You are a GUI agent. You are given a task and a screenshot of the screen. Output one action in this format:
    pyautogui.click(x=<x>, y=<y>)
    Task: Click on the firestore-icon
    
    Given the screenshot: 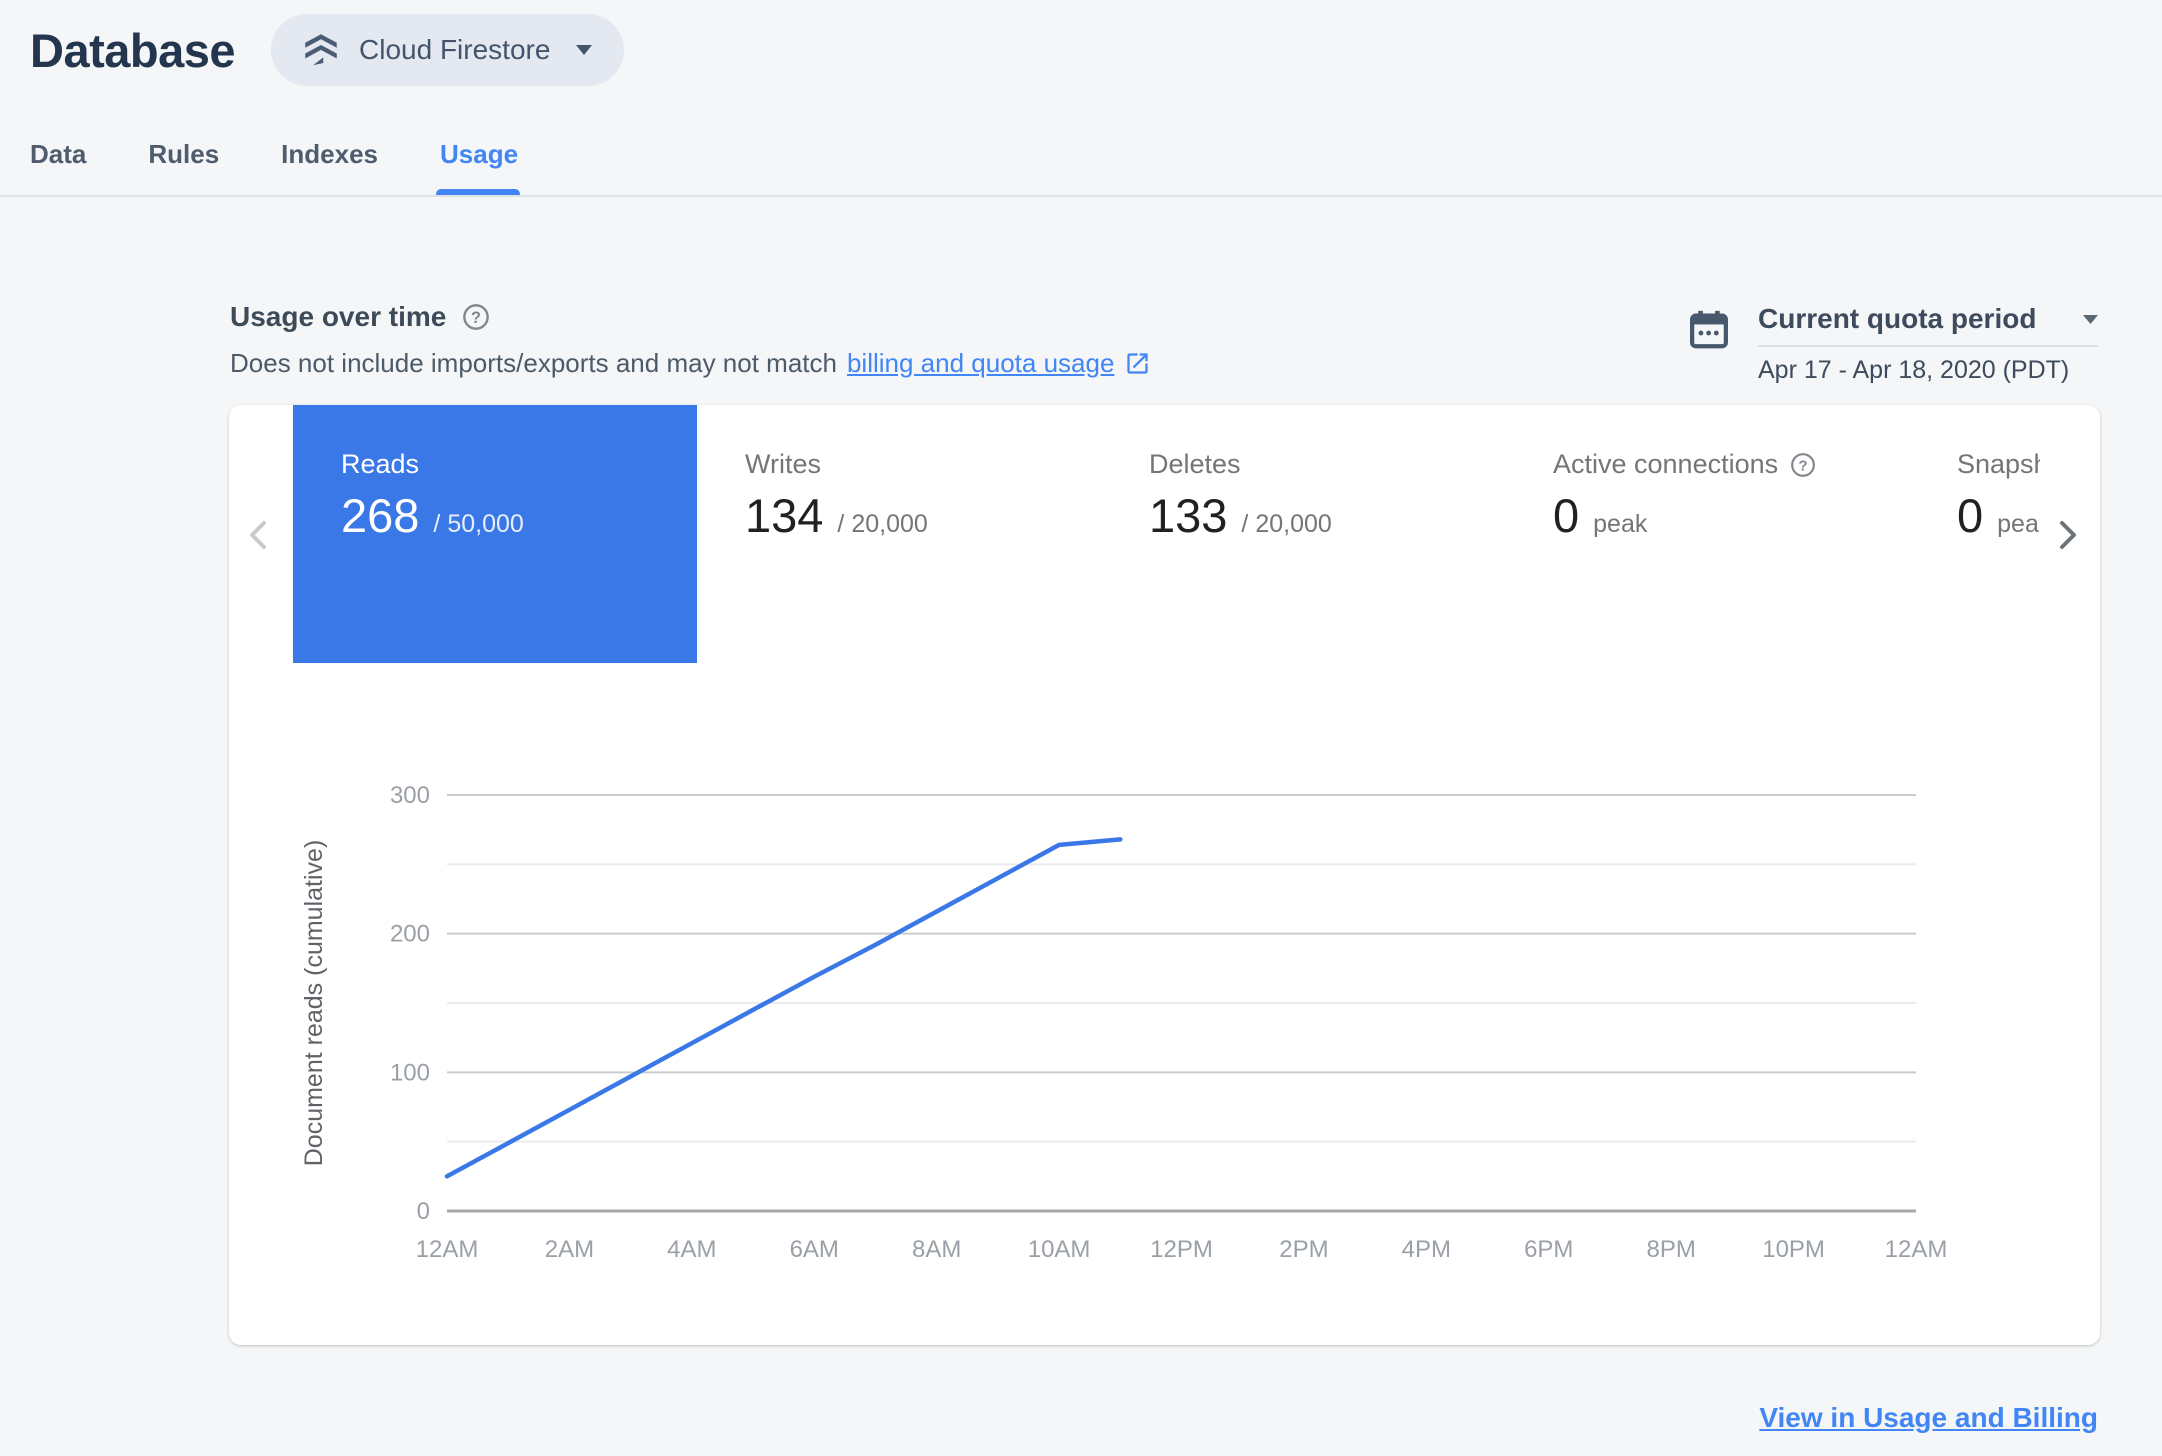 What is the action you would take?
    pyautogui.click(x=321, y=50)
    